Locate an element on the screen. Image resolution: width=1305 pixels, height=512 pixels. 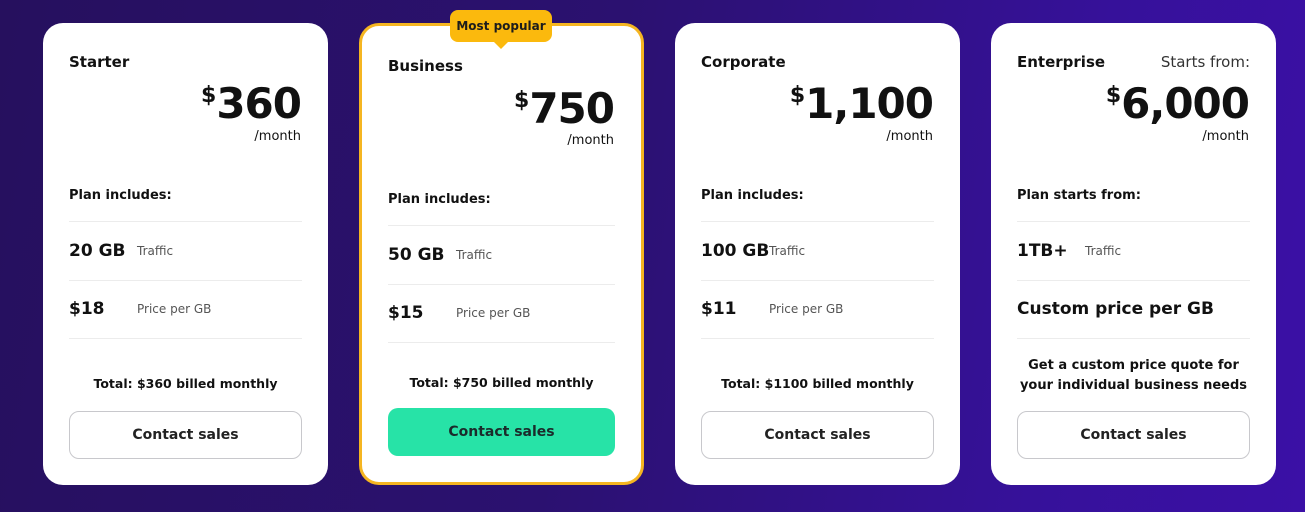
billing-total: Total: $360 billed monthly is located at coordinates (185, 383).